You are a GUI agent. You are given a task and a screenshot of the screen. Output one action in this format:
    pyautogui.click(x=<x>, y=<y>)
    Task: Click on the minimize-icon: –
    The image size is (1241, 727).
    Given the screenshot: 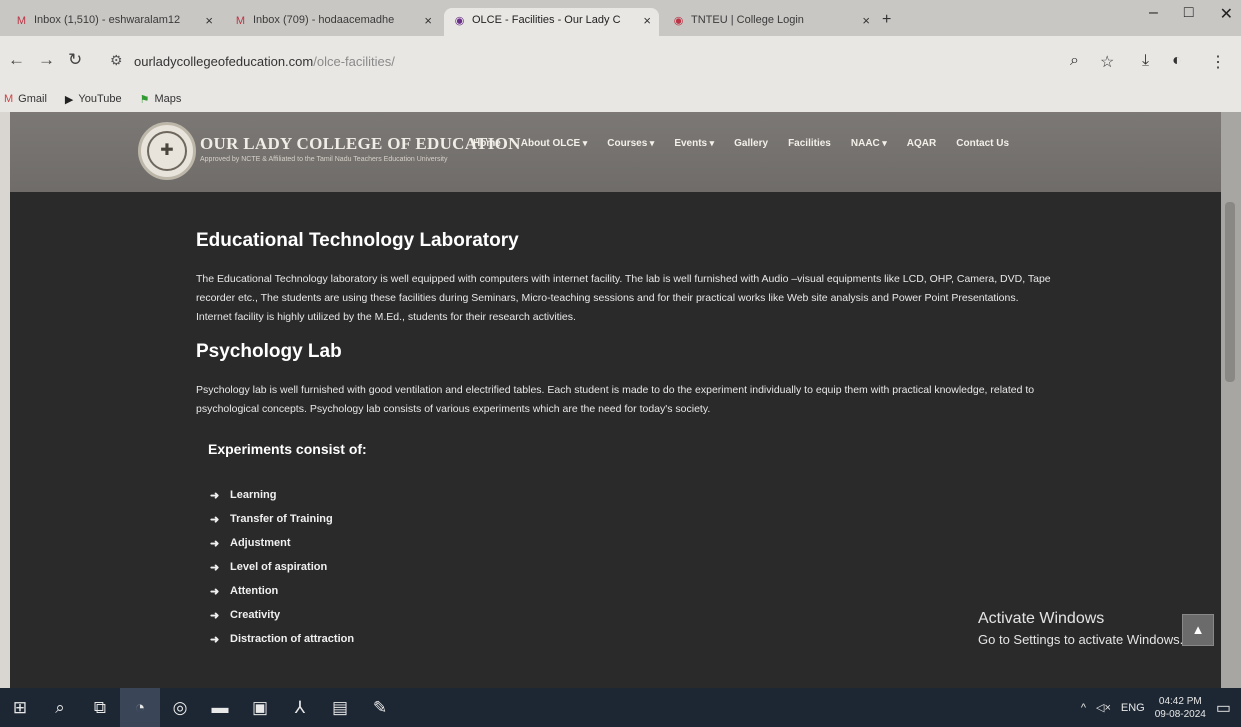 What is the action you would take?
    pyautogui.click(x=1153, y=14)
    